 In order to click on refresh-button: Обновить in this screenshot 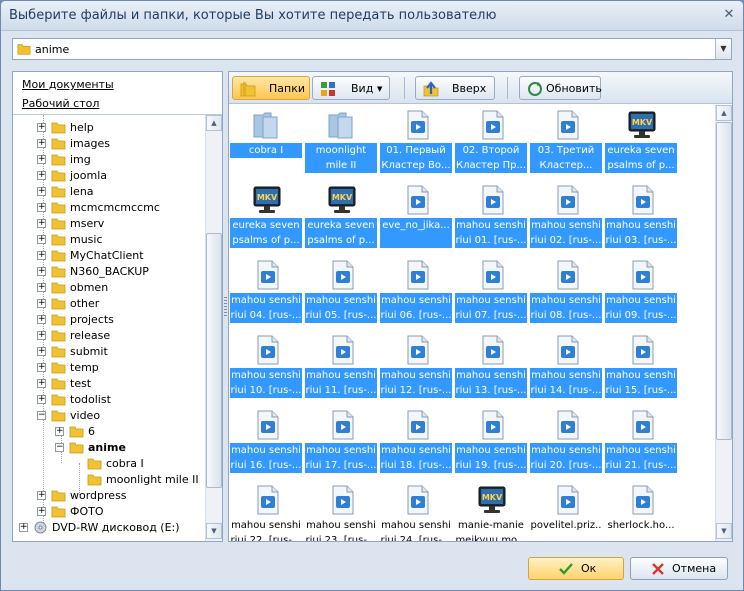, I will do `click(560, 88)`.